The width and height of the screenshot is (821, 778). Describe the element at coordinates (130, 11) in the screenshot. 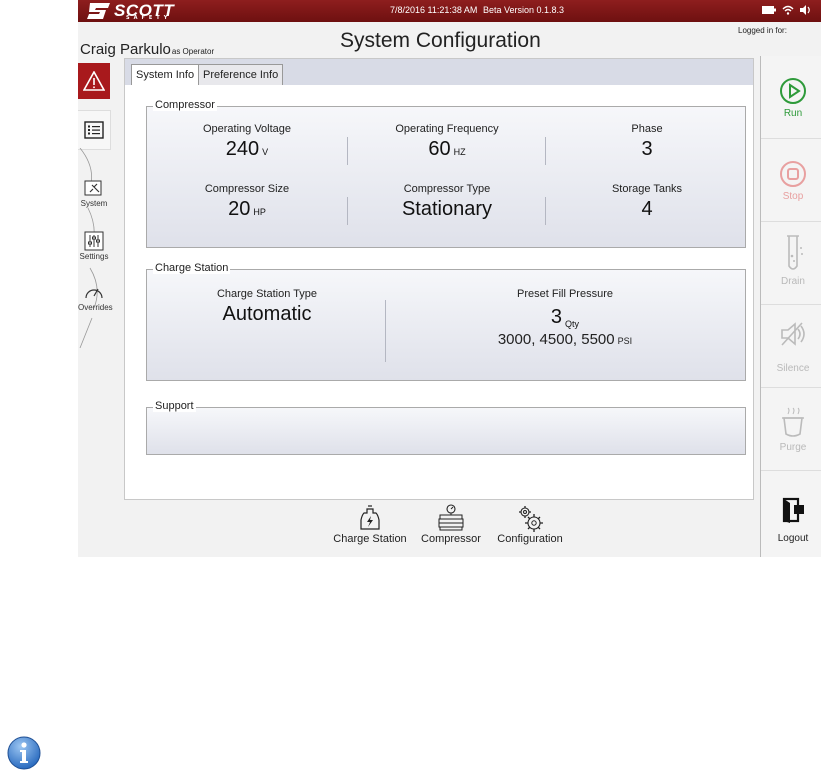

I see `scott-safety-logo: SCOTT SAFETY` at that location.